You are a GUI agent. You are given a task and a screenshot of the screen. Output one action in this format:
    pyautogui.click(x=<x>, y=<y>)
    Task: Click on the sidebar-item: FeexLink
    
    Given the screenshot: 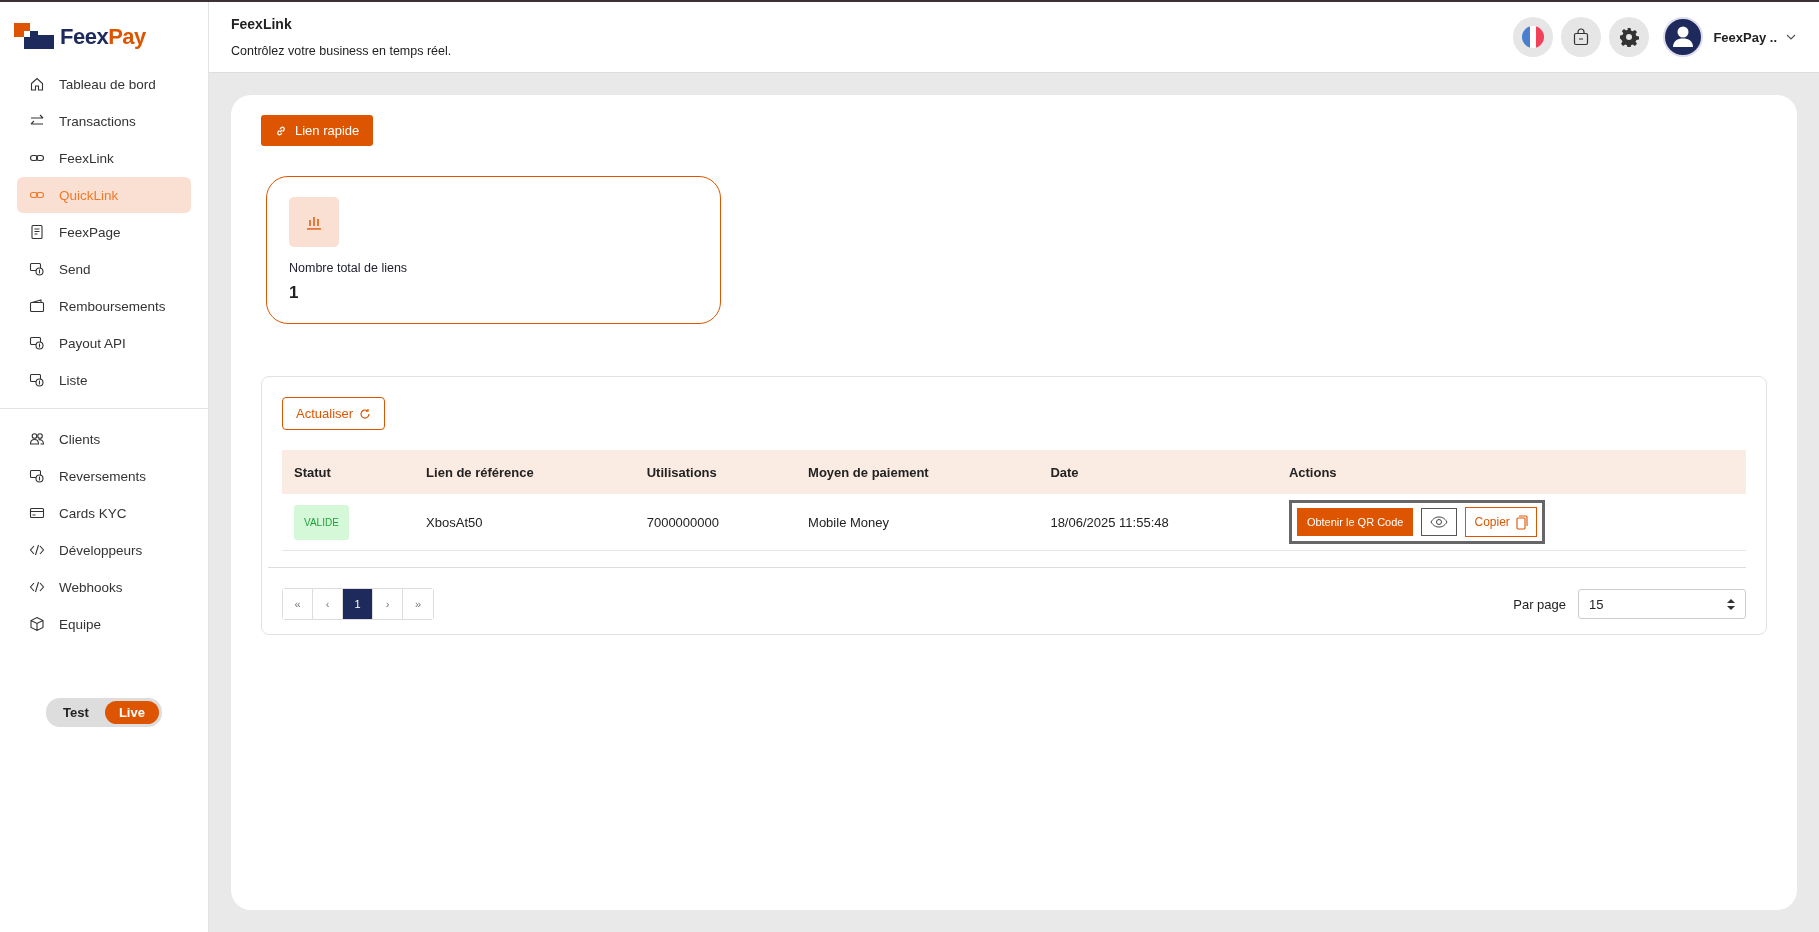 What is the action you would take?
    pyautogui.click(x=104, y=158)
    